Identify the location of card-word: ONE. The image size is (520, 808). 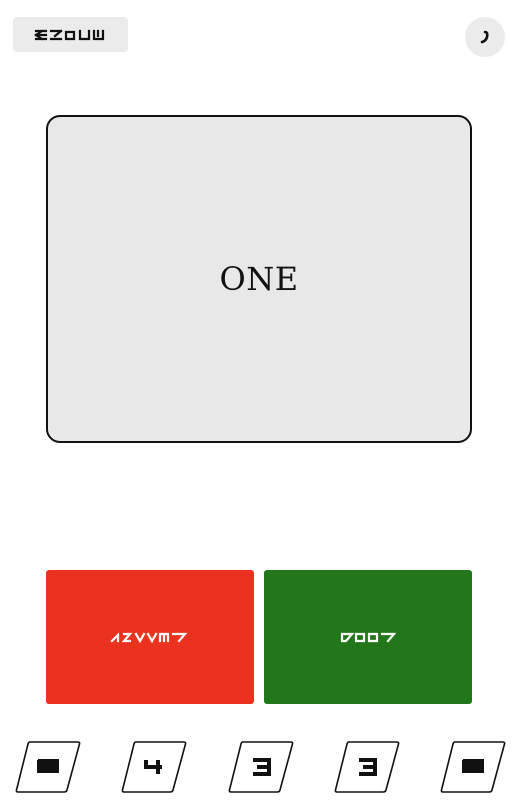
(259, 279).